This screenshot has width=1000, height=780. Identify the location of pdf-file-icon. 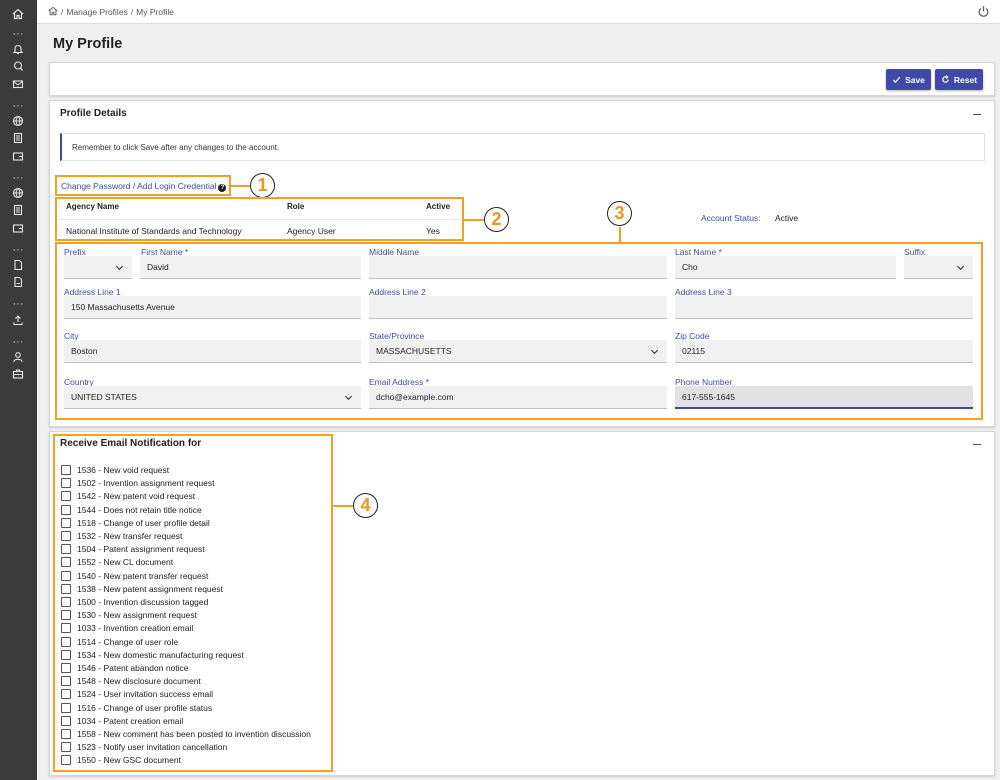
(18, 282).